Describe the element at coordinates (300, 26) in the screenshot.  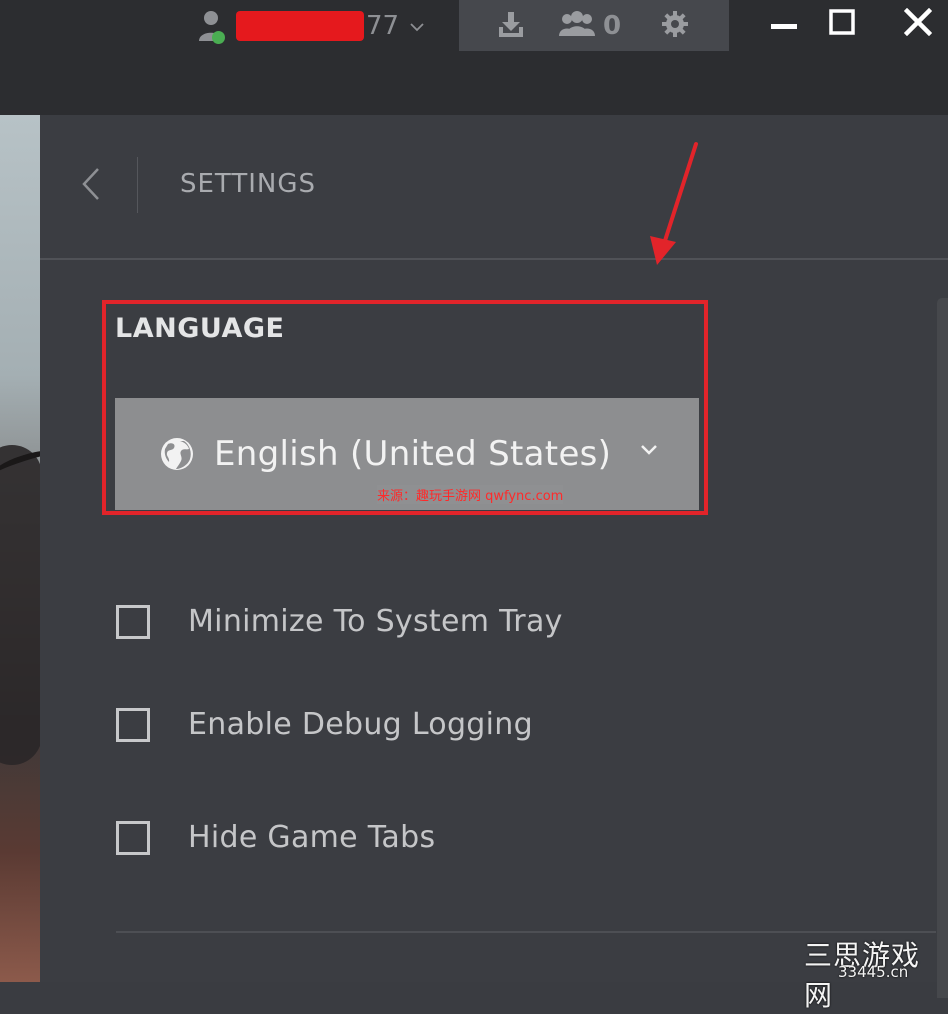
I see `redacted-username` at that location.